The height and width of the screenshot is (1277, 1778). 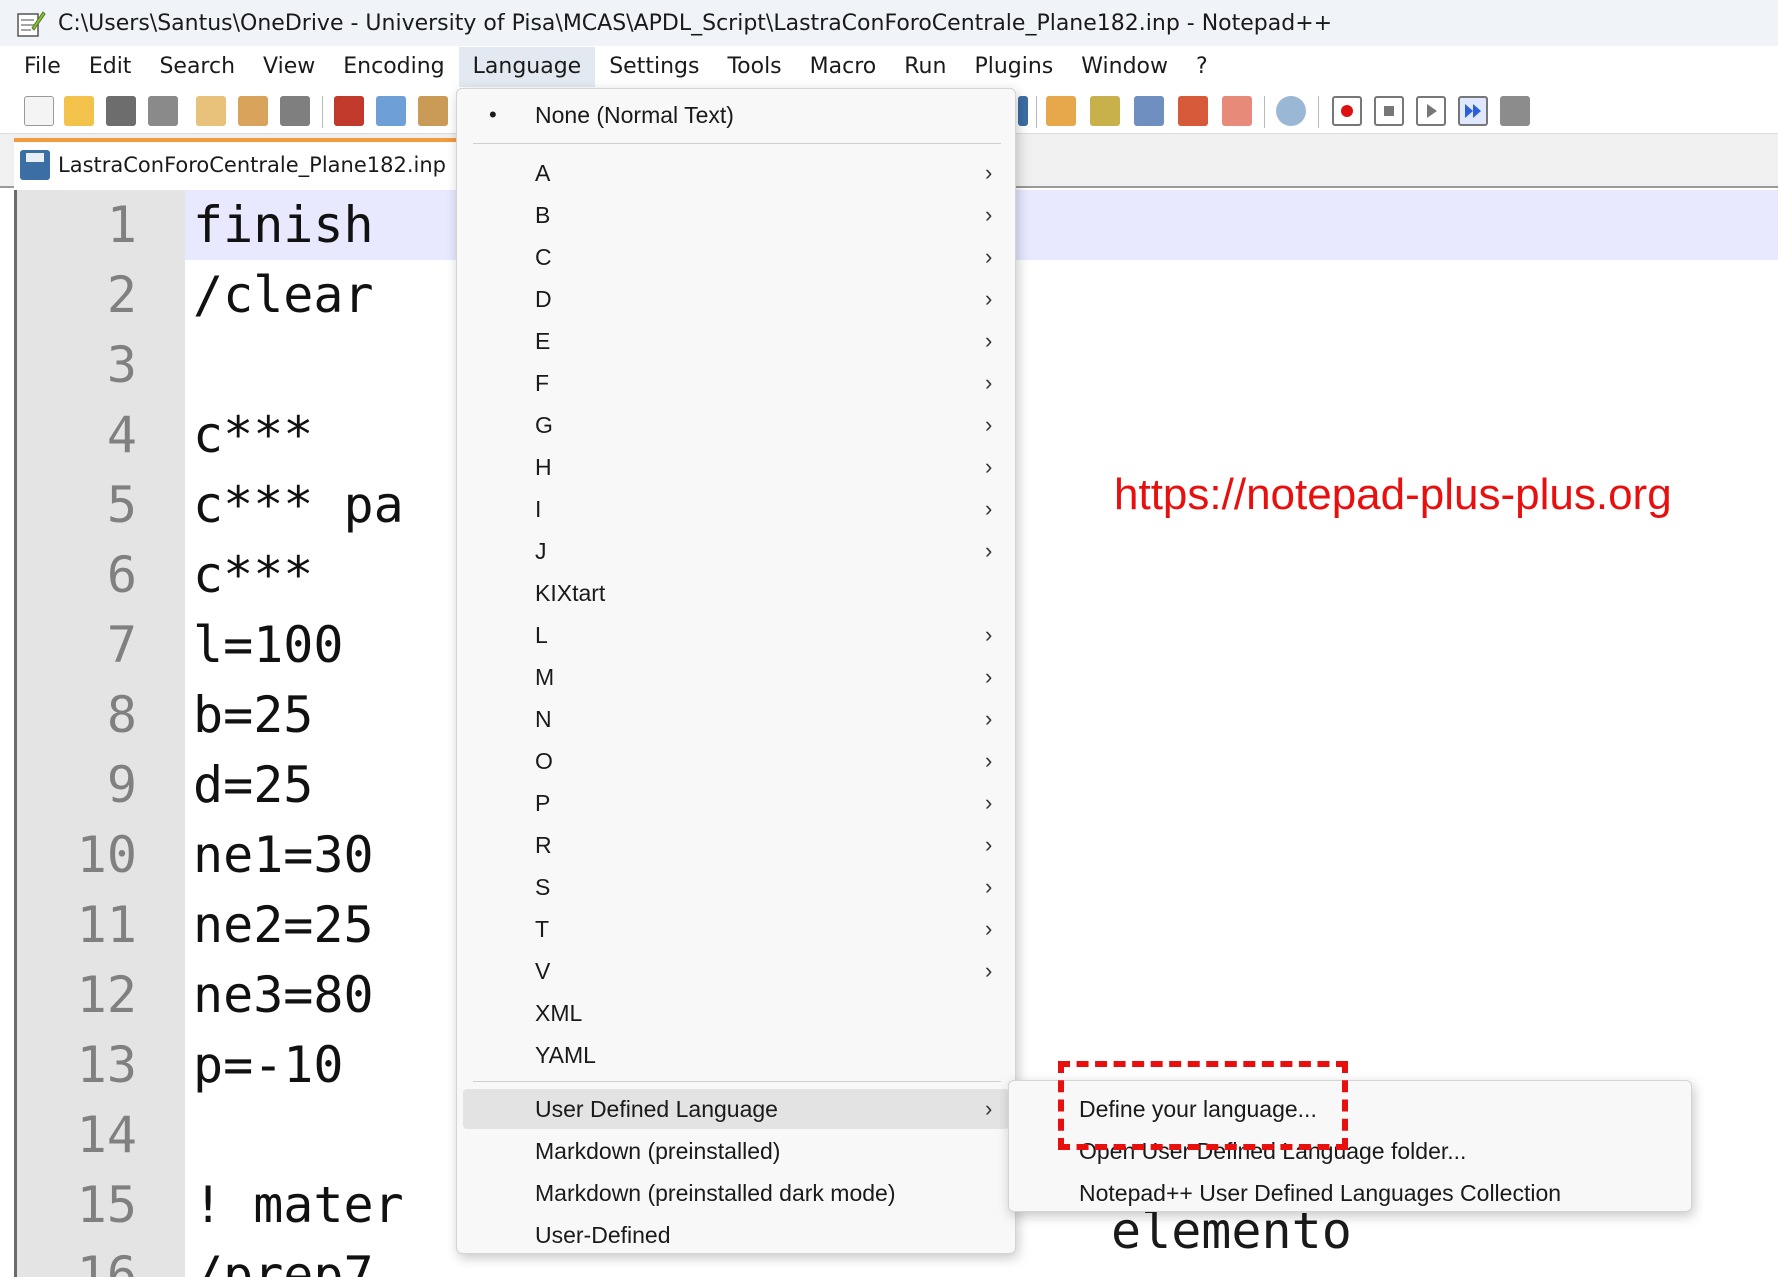 I want to click on doc-map-icon, so click(x=1061, y=111).